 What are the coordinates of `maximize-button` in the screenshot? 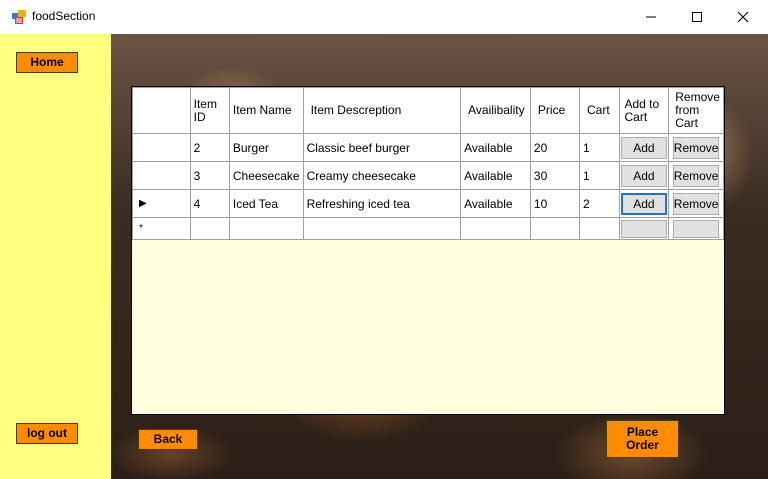 It's located at (697, 17).